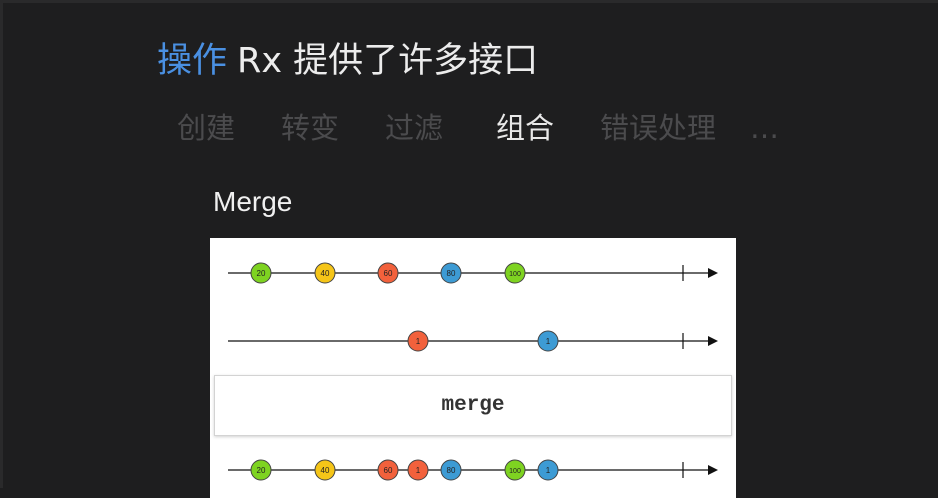  What do you see at coordinates (713, 470) in the screenshot?
I see `output-arrowhead` at bounding box center [713, 470].